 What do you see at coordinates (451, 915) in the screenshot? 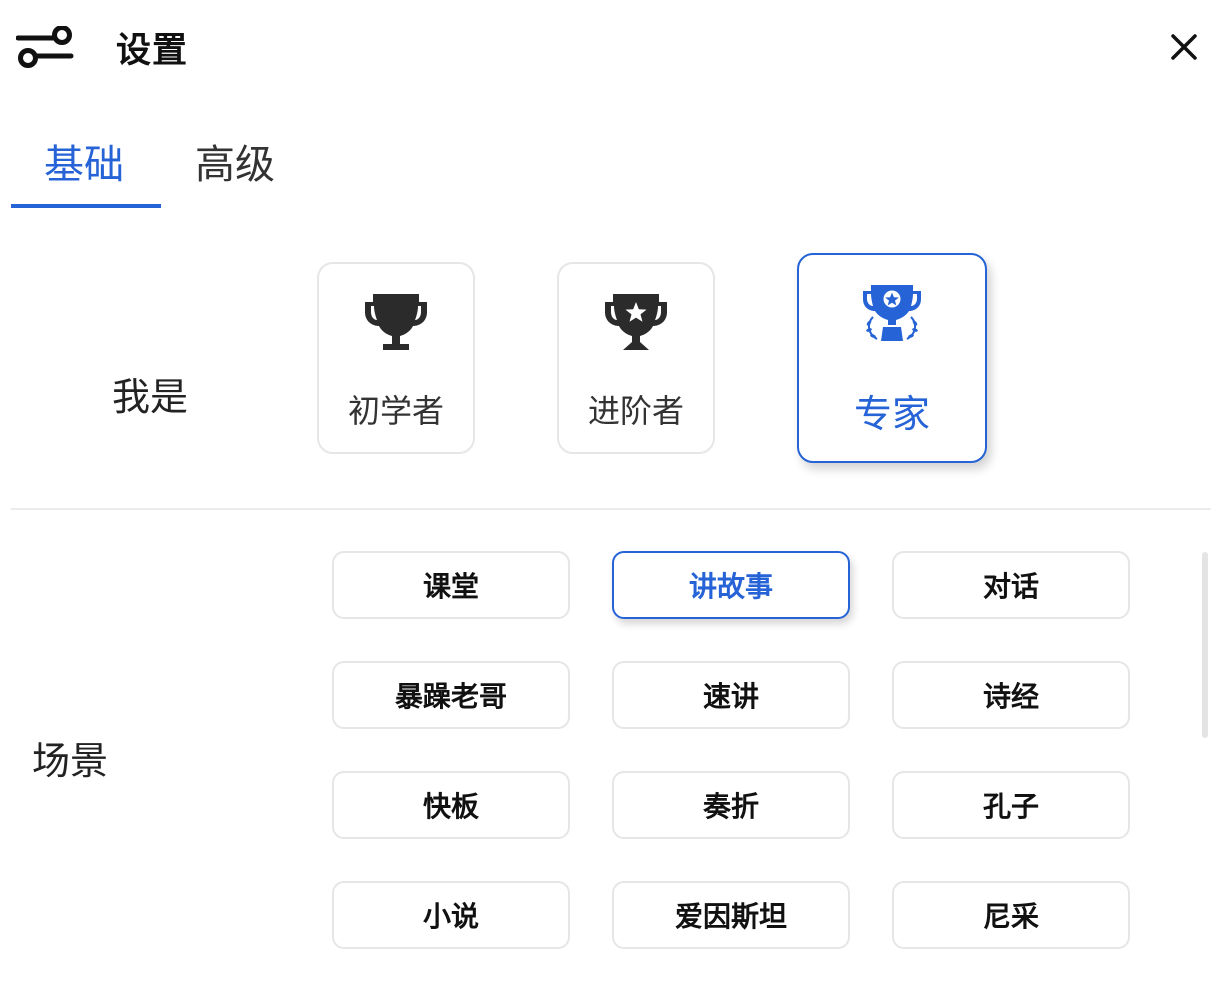
I see `scene-option-novel: 小说` at bounding box center [451, 915].